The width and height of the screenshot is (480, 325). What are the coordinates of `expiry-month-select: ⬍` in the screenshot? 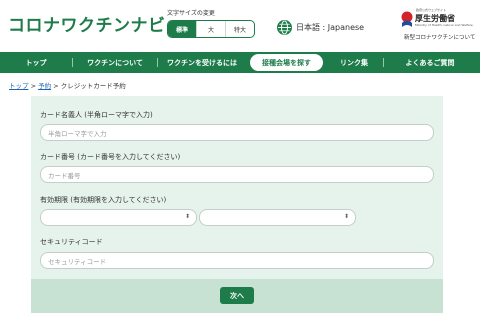 It's located at (118, 217).